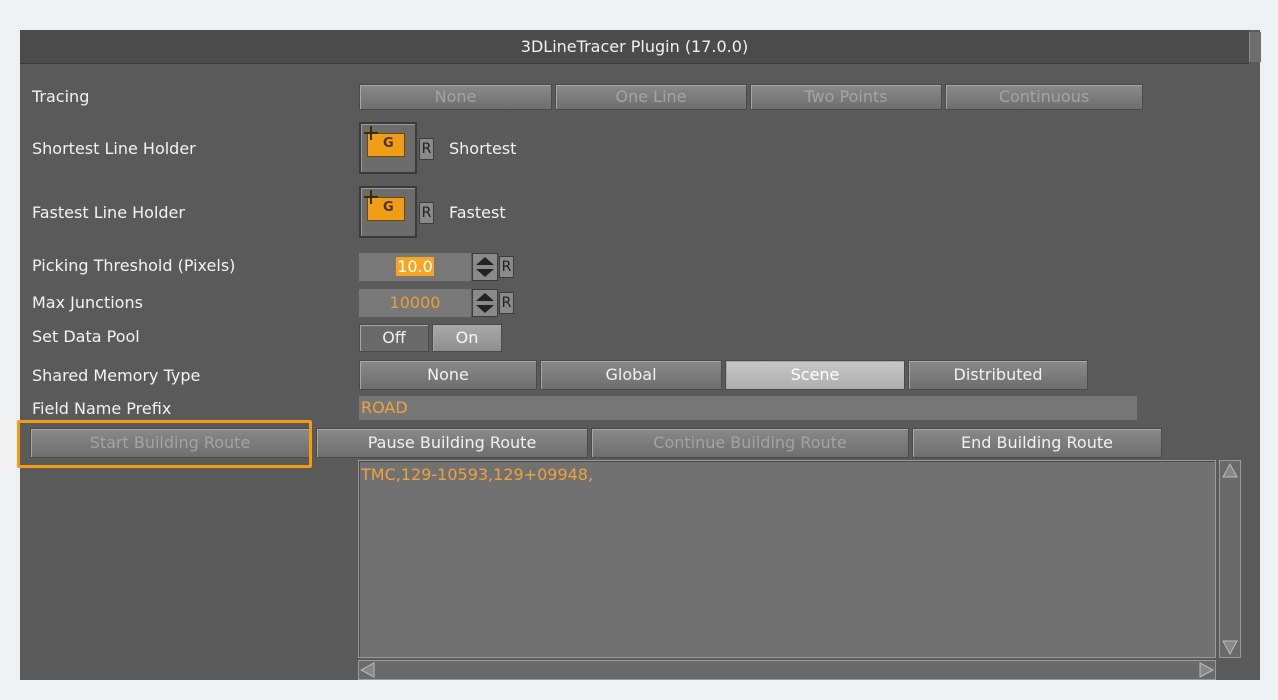  I want to click on scroll-arrows-icon, so click(1230, 559).